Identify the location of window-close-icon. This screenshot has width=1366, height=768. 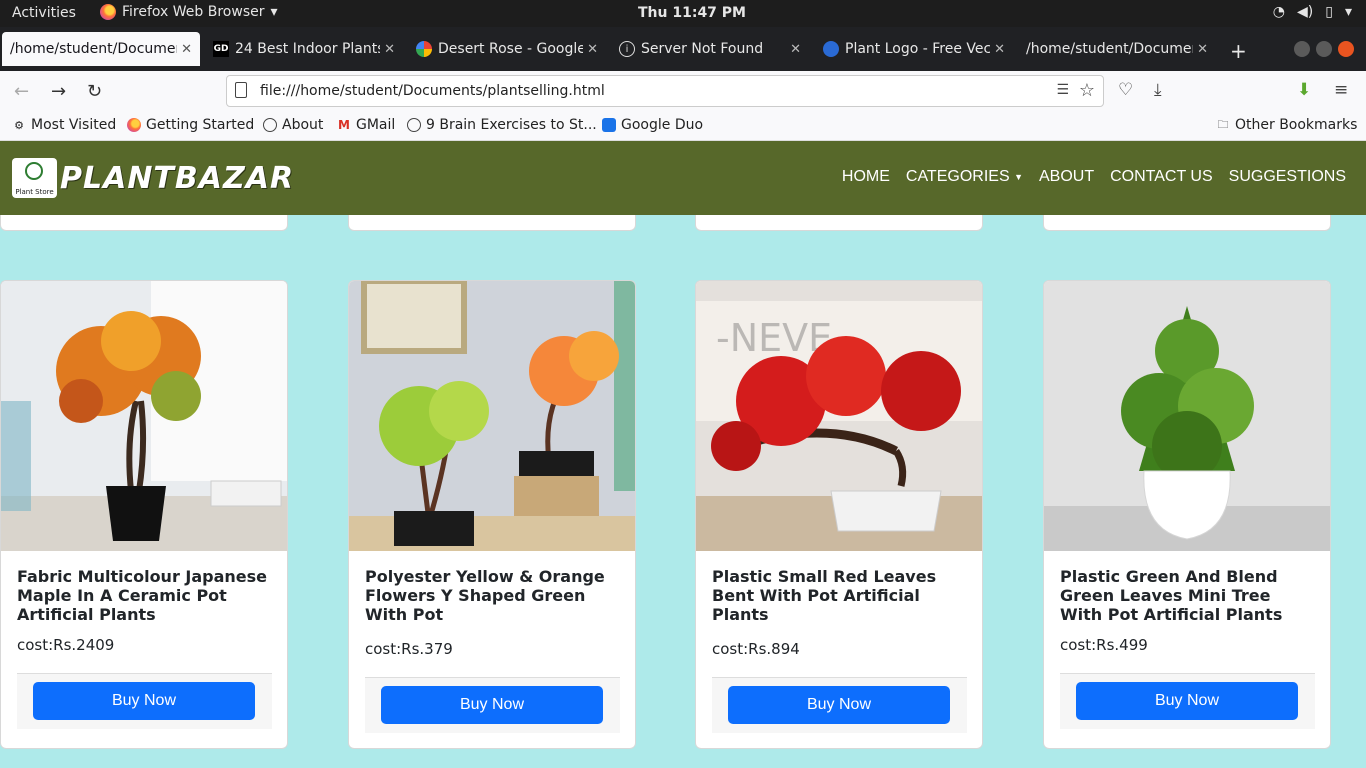
(1346, 49).